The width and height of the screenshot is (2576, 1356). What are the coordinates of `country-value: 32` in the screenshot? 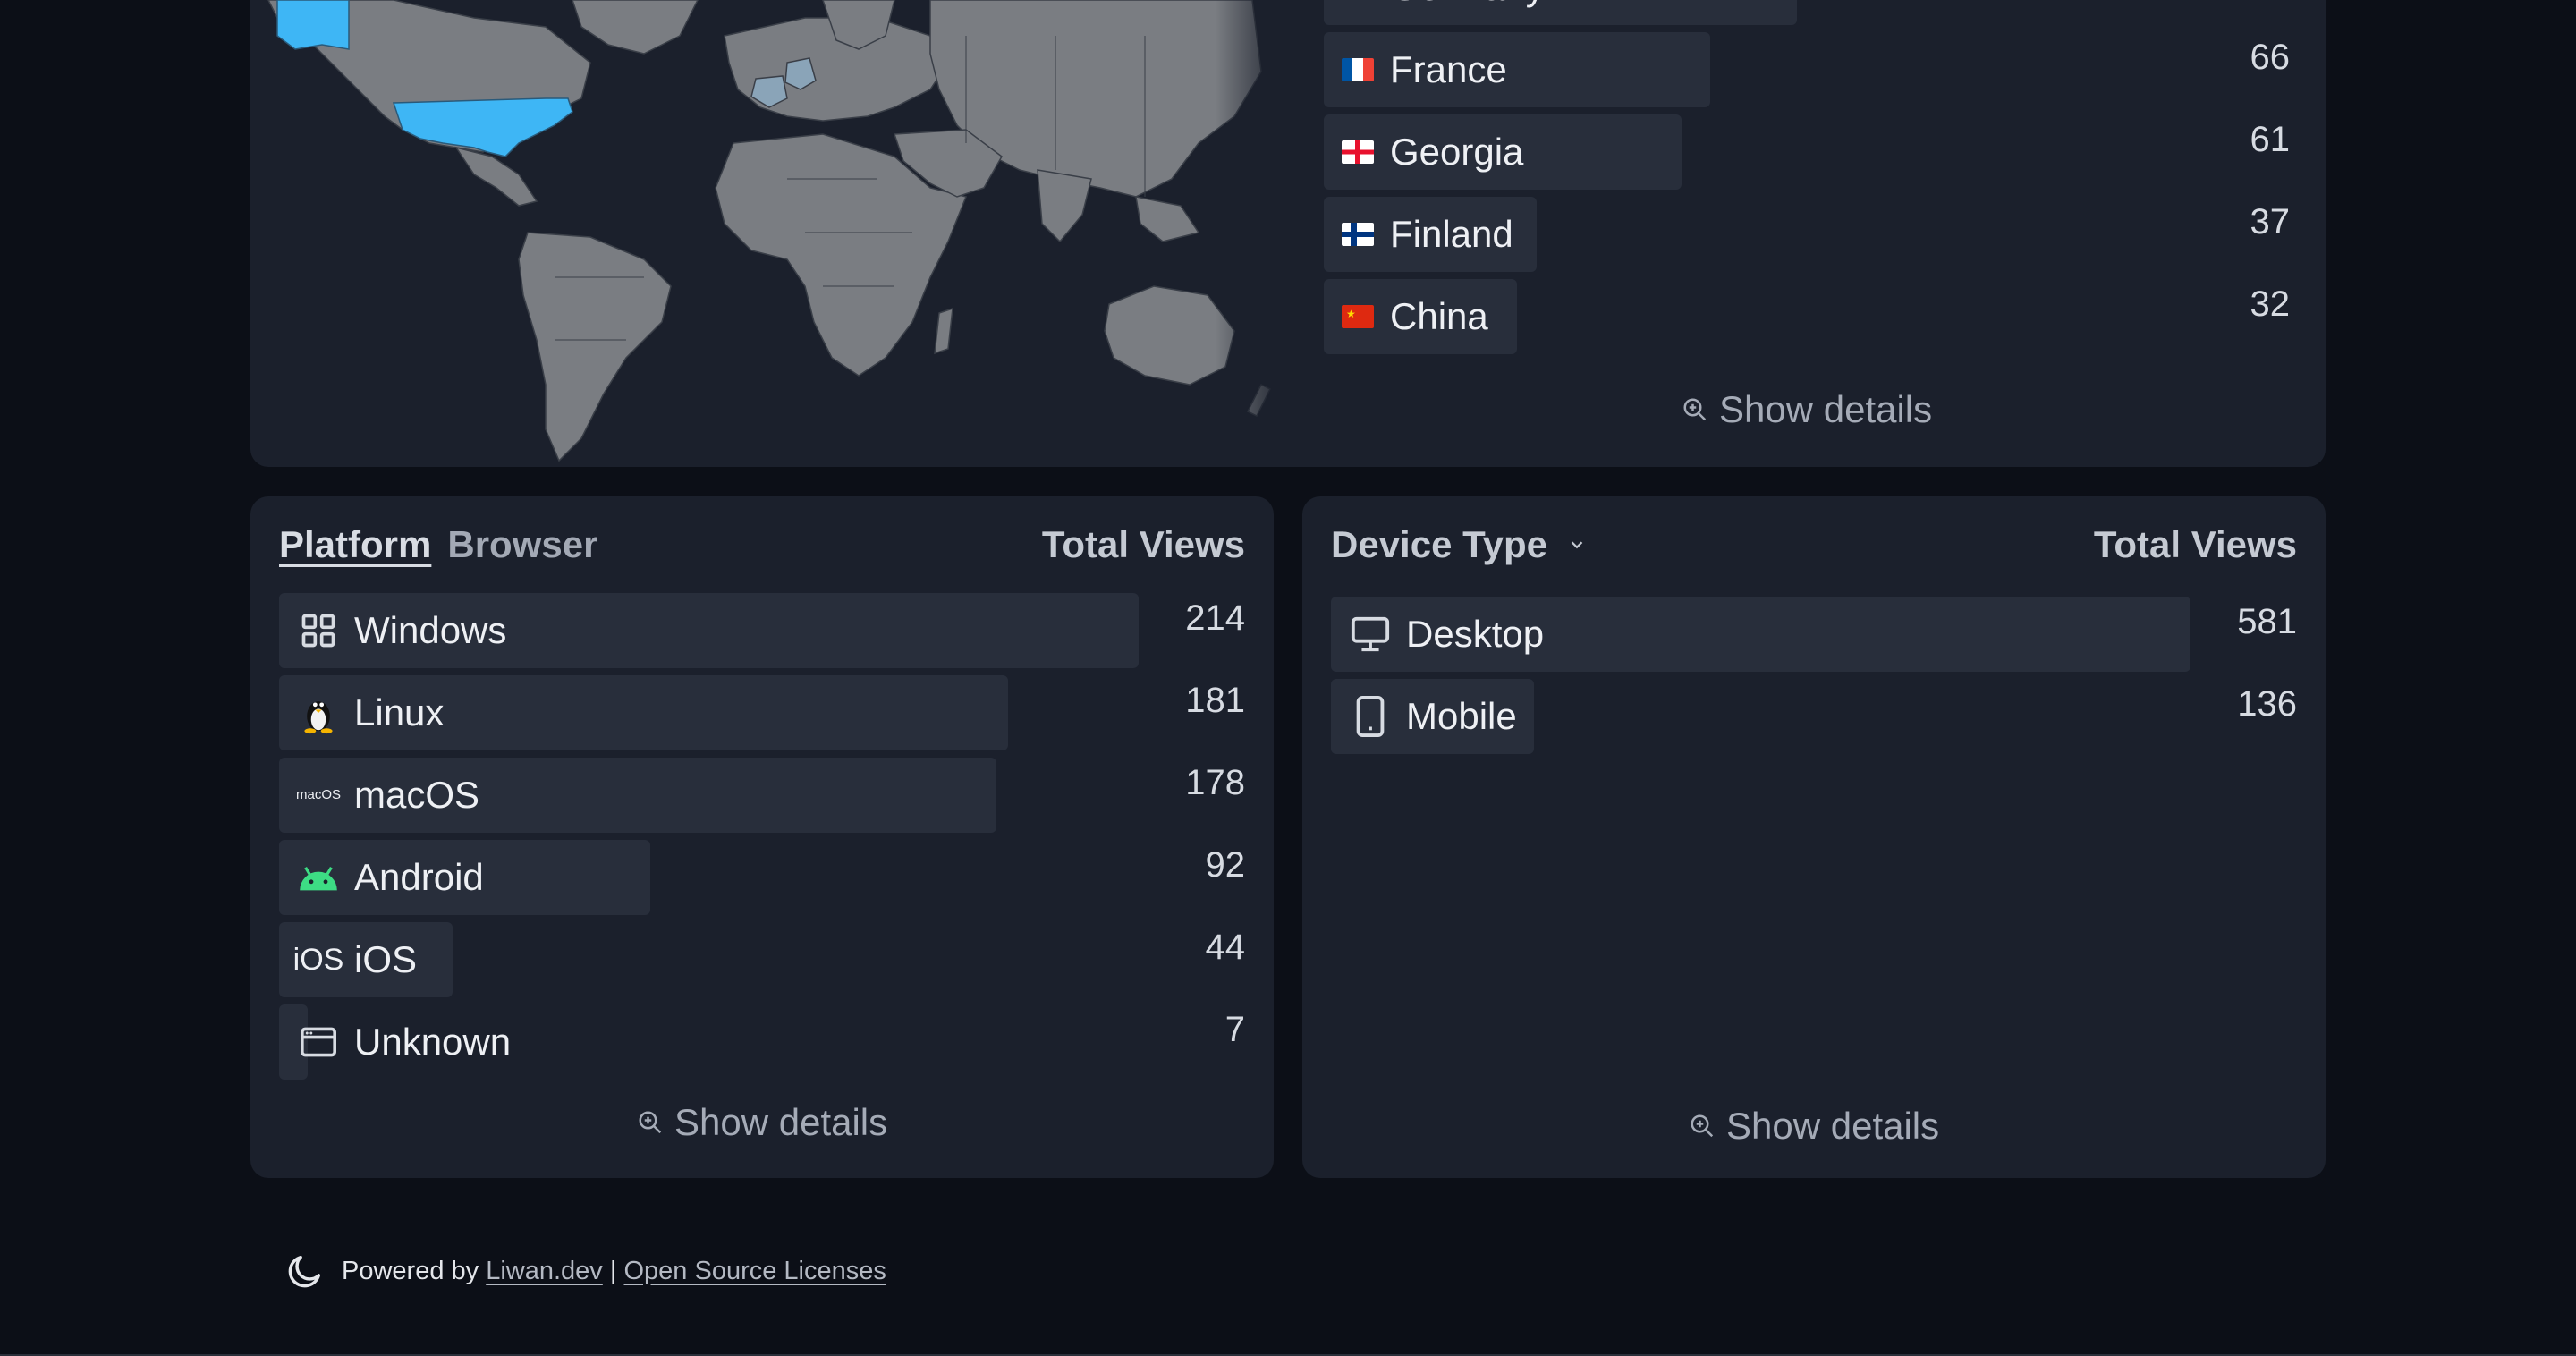 It's located at (2270, 304).